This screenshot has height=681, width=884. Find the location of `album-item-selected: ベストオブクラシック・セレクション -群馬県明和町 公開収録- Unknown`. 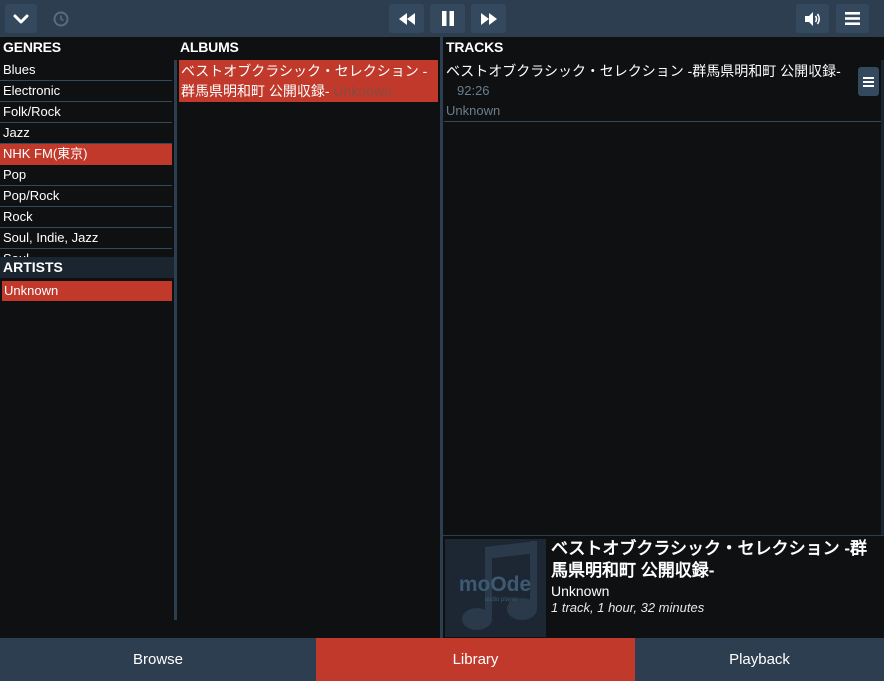

album-item-selected: ベストオブクラシック・セレクション -群馬県明和町 公開収録- Unknown is located at coordinates (308, 81).